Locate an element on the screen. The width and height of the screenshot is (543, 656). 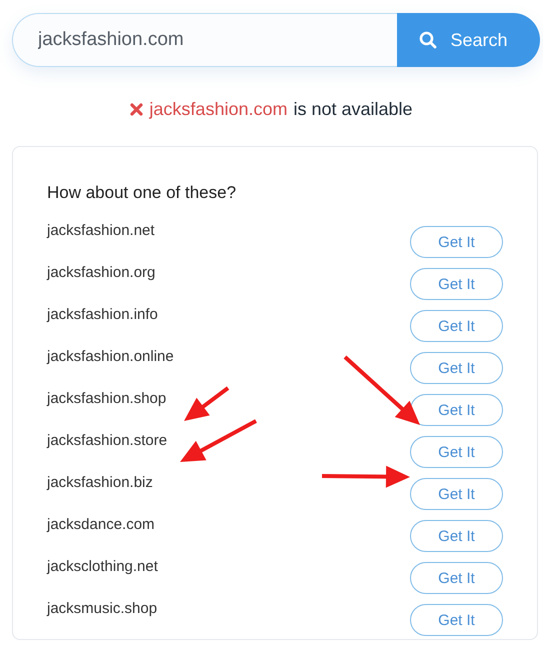
status-message: is not available is located at coordinates (353, 109).